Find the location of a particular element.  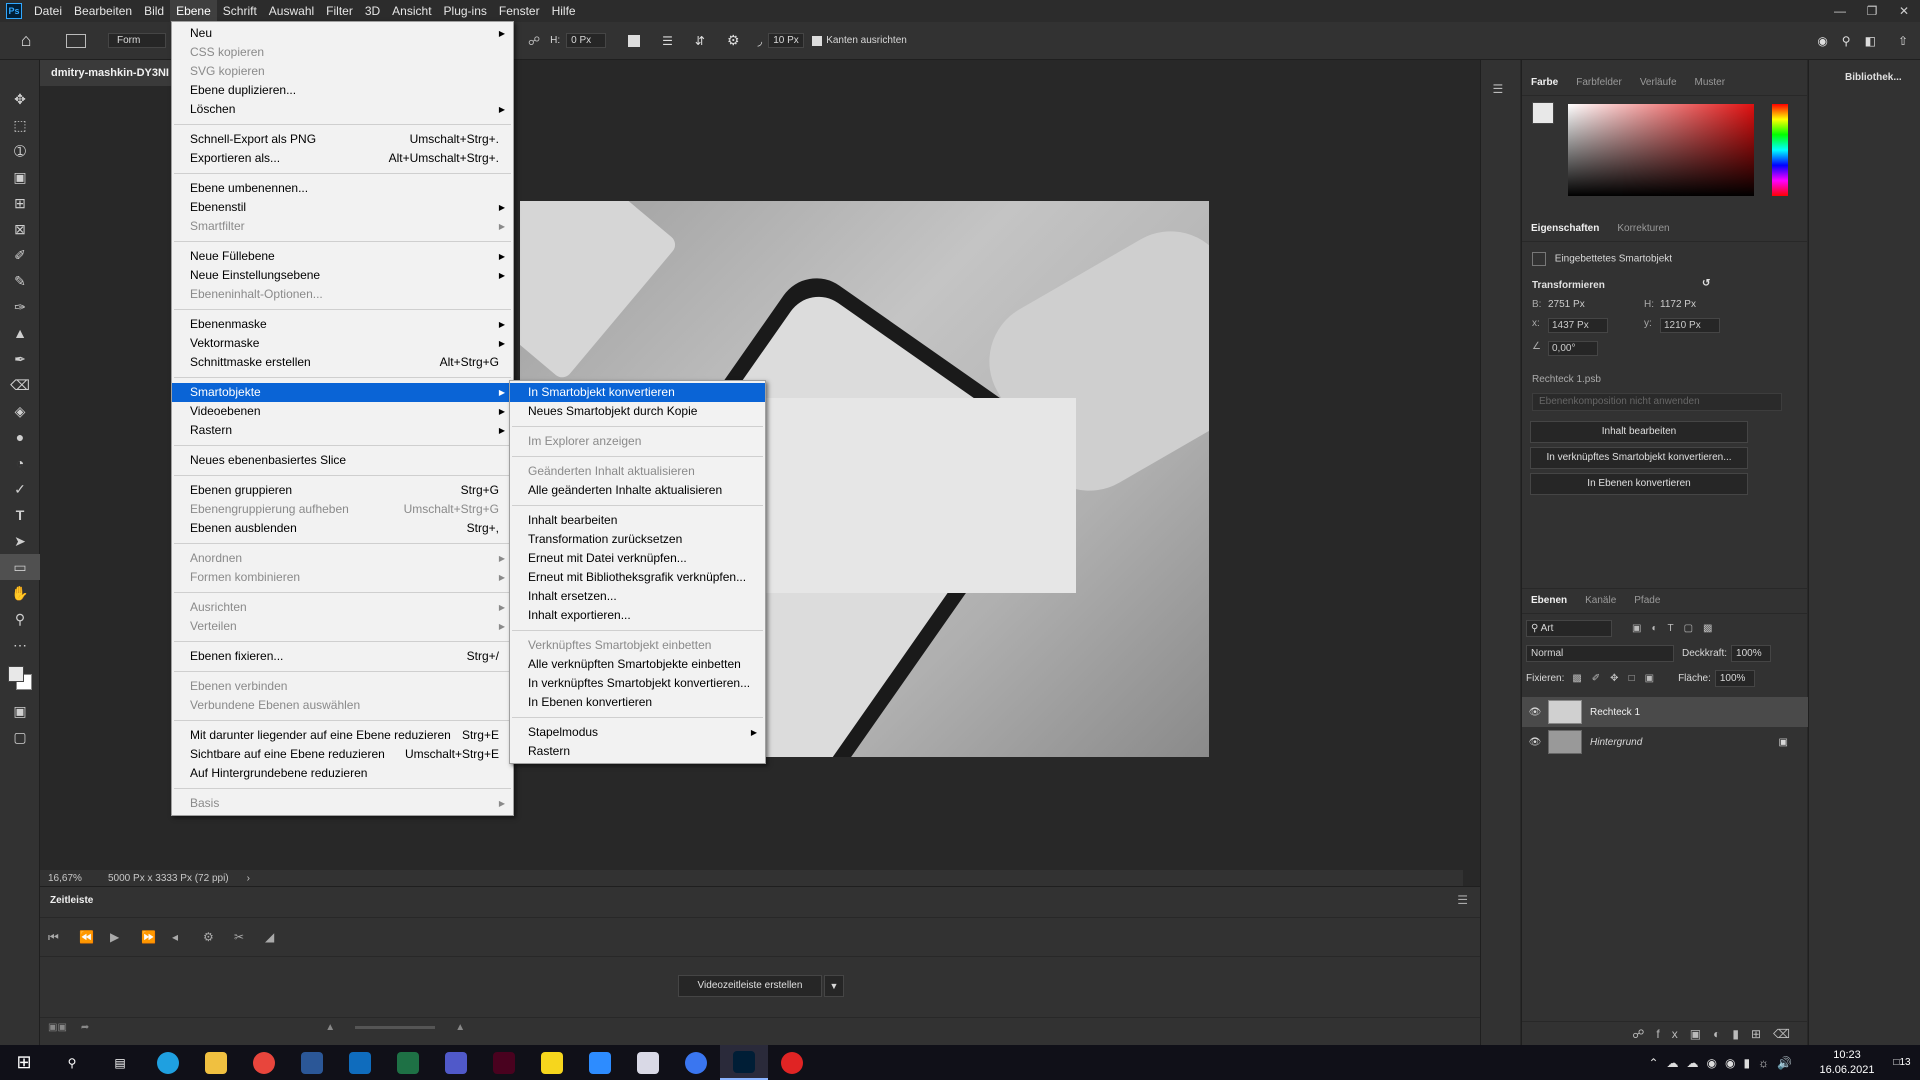

ebene-menu-item: Ebenen gruppieren Strg+G is located at coordinates (342, 490).